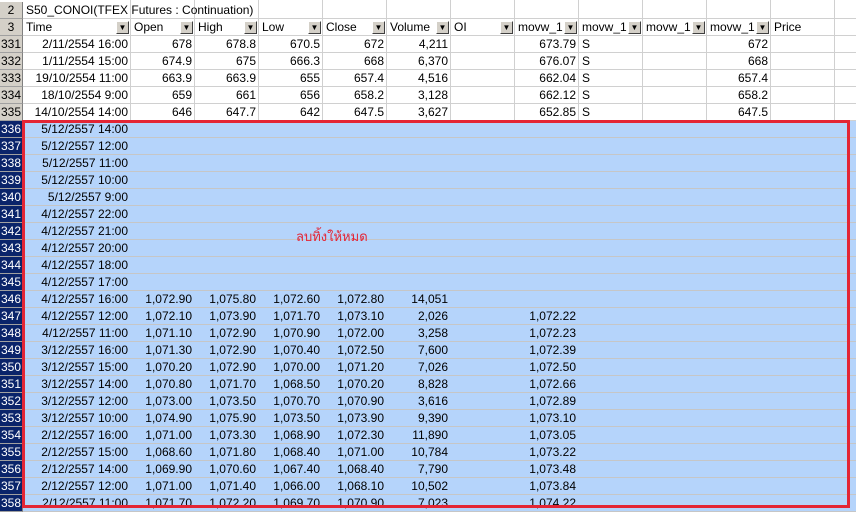  Describe the element at coordinates (77, 418) in the screenshot. I see `cell-time: 3/12/2557 10:00` at that location.